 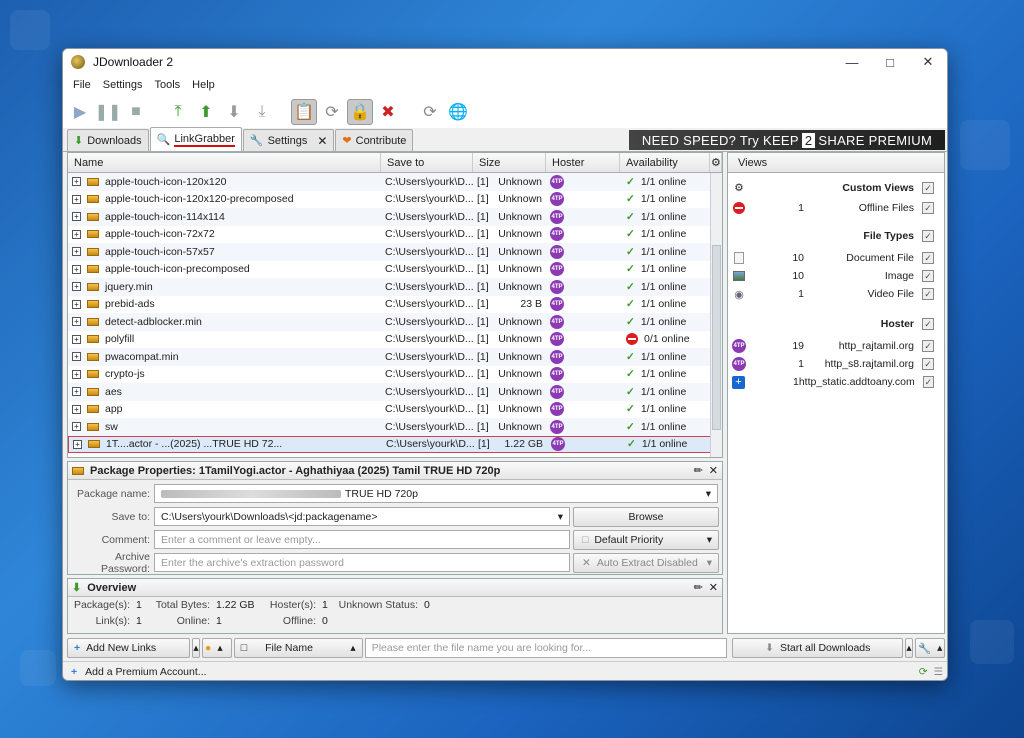 What do you see at coordinates (206, 112) in the screenshot?
I see `move-up-icon: ⬆` at bounding box center [206, 112].